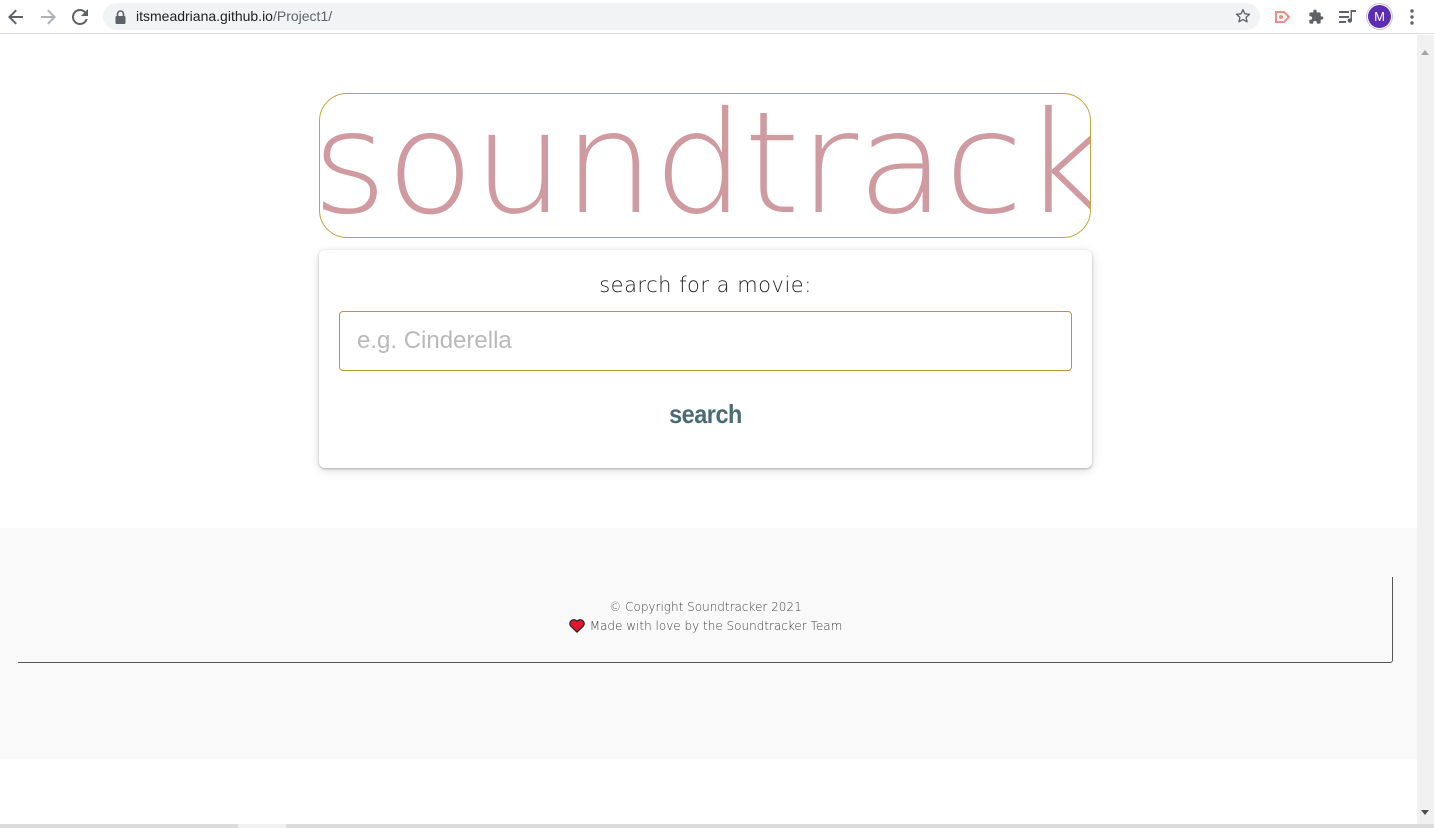 This screenshot has width=1434, height=828. I want to click on copyright-text: © Copyright Soundtracker 2021, so click(705, 607).